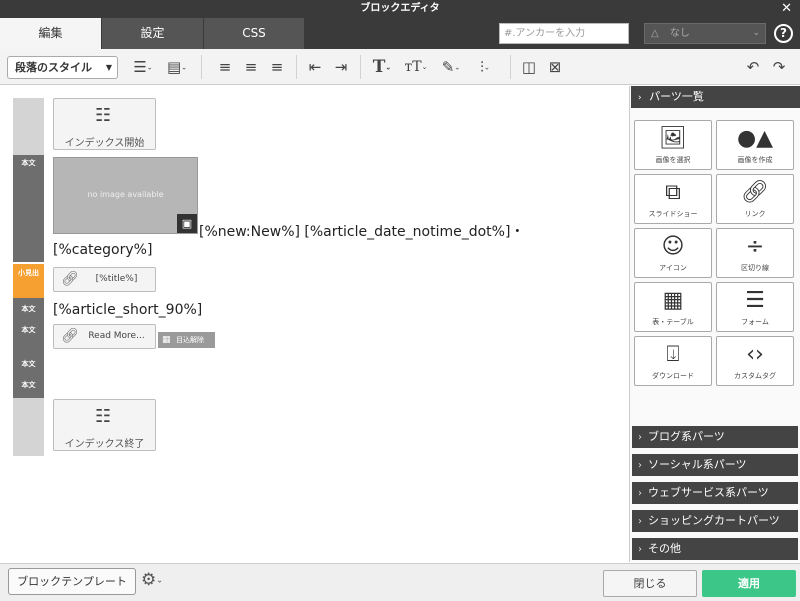  I want to click on accordion-shopping-parts: › ショッピングカートパーツ, so click(715, 521).